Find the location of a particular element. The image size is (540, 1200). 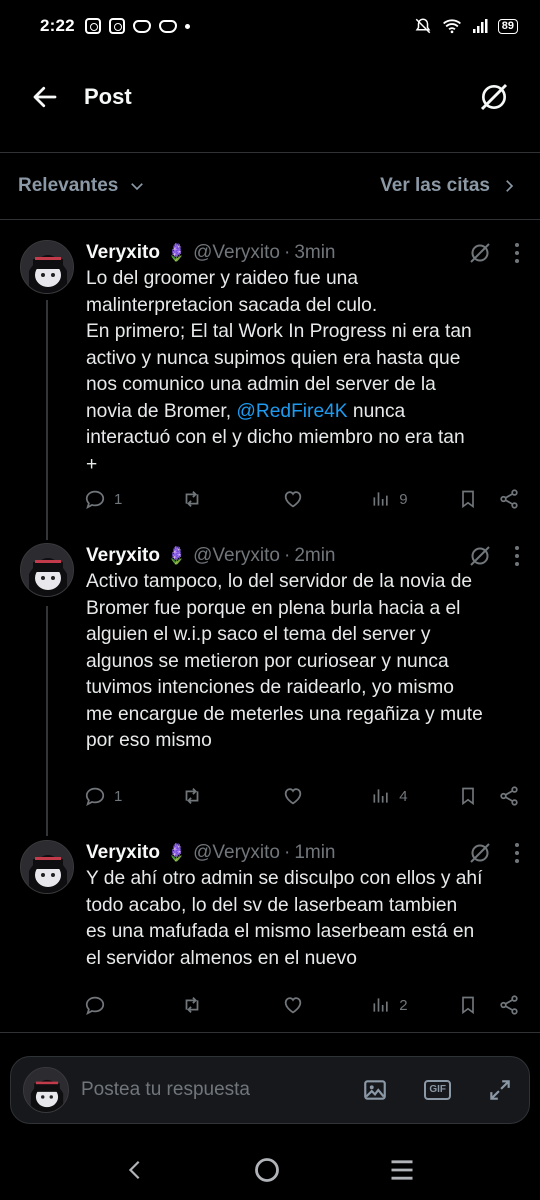

wifi-icon is located at coordinates (451, 26).